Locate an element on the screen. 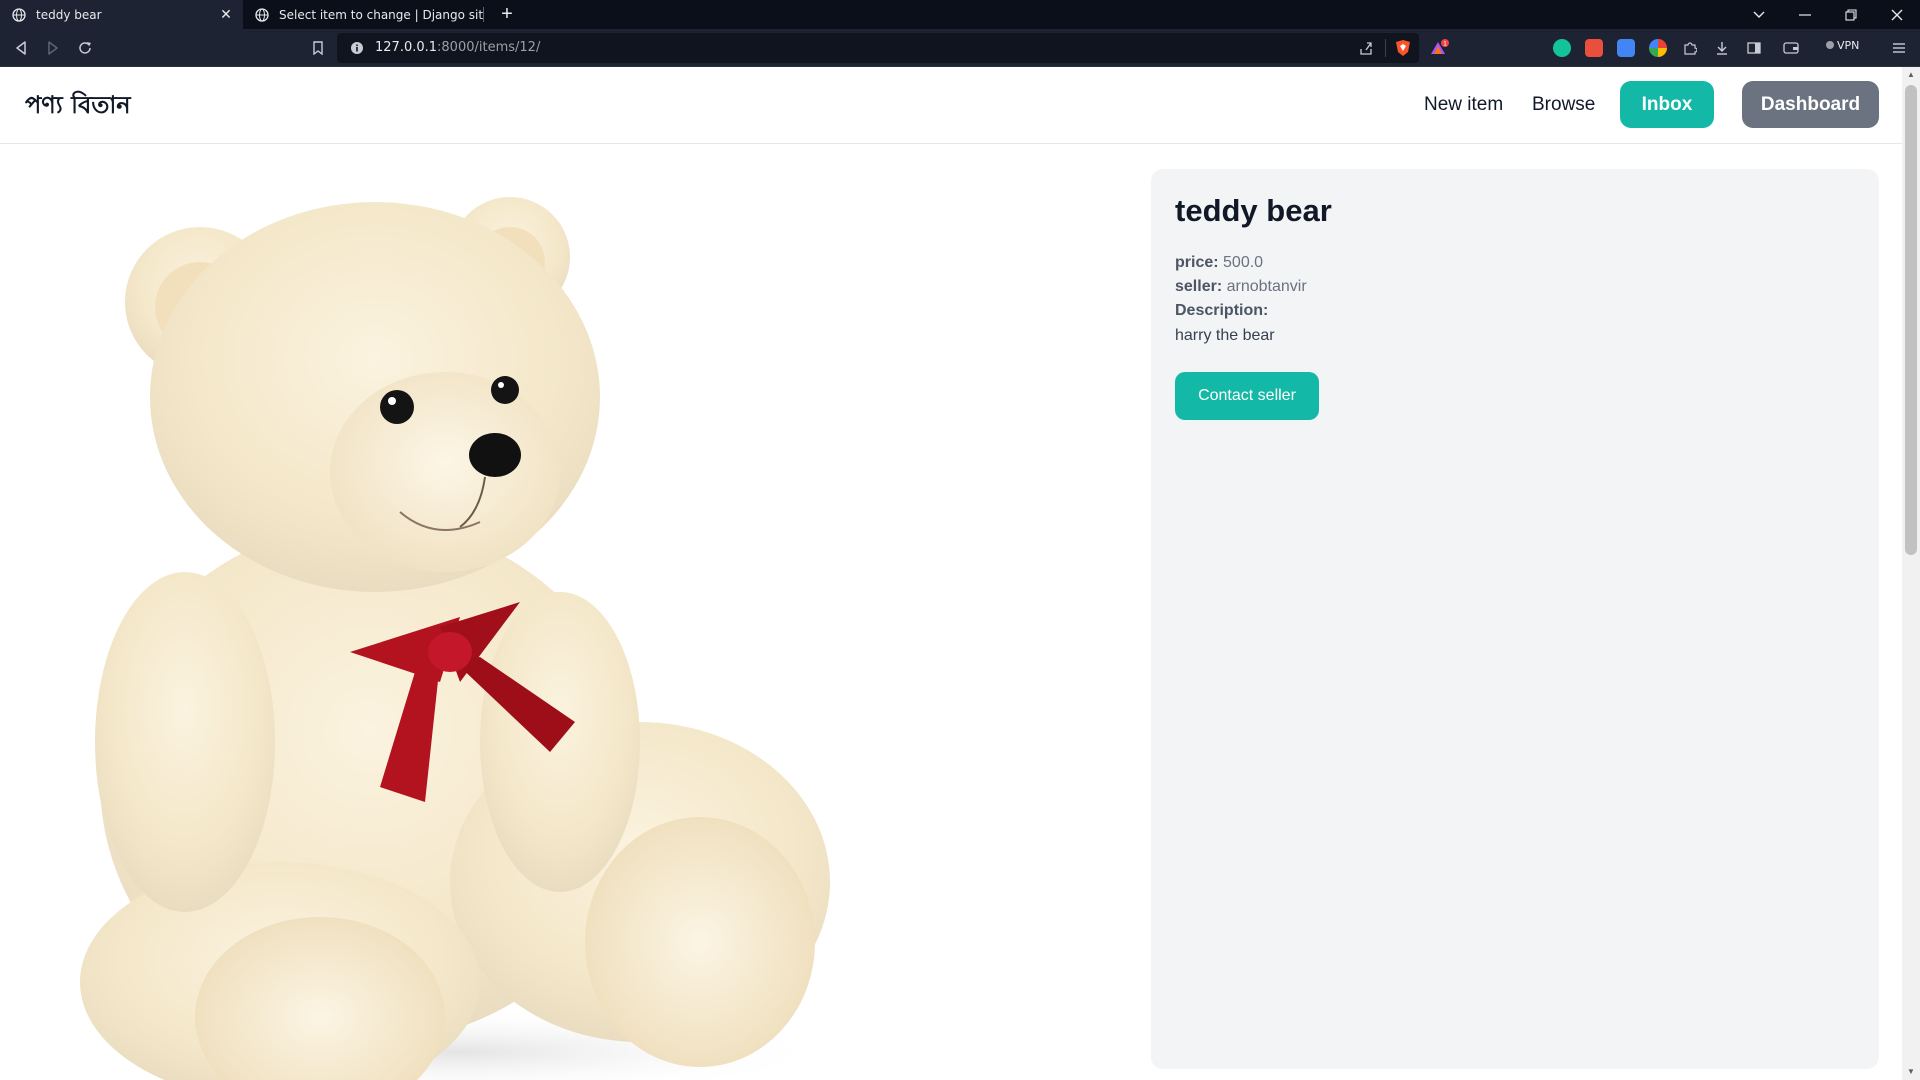 The height and width of the screenshot is (1080, 1920). url-text: 127.0.0.1:8000/items/12/ is located at coordinates (458, 47).